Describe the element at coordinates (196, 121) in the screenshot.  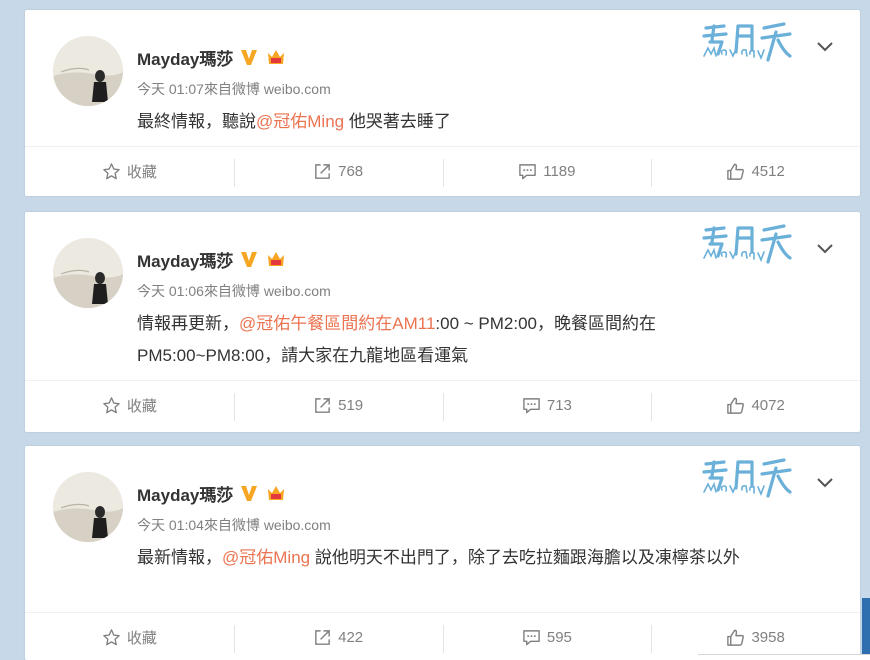
I see `post-text-before: 最終情報，聽說` at that location.